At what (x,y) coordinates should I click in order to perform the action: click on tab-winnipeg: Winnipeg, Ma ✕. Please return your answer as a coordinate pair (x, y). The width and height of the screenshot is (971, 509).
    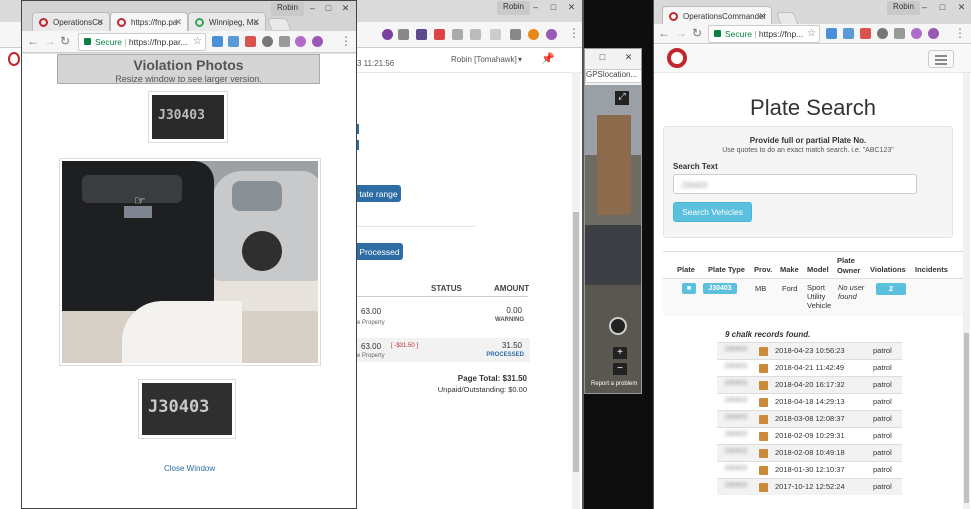
    Looking at the image, I should click on (227, 22).